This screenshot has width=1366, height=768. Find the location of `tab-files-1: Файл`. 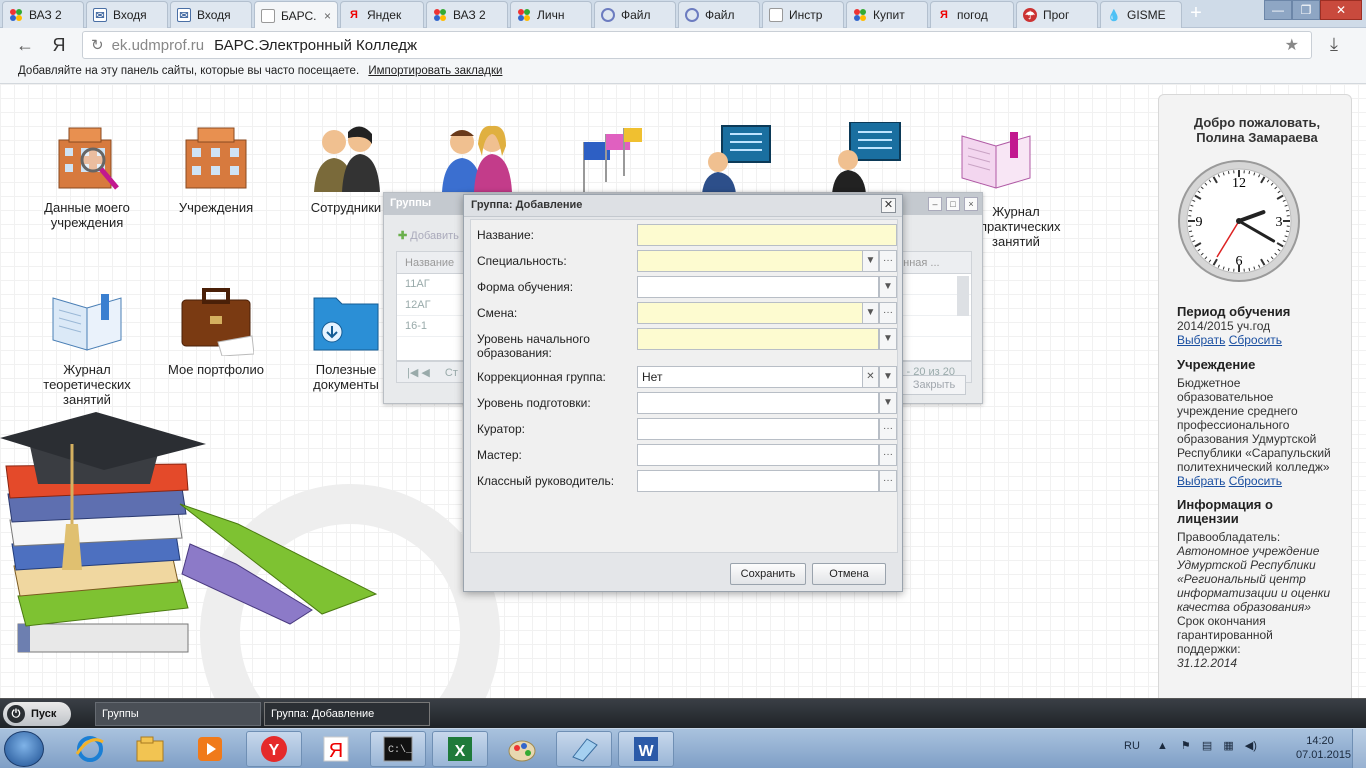

tab-files-1: Файл is located at coordinates (635, 14).